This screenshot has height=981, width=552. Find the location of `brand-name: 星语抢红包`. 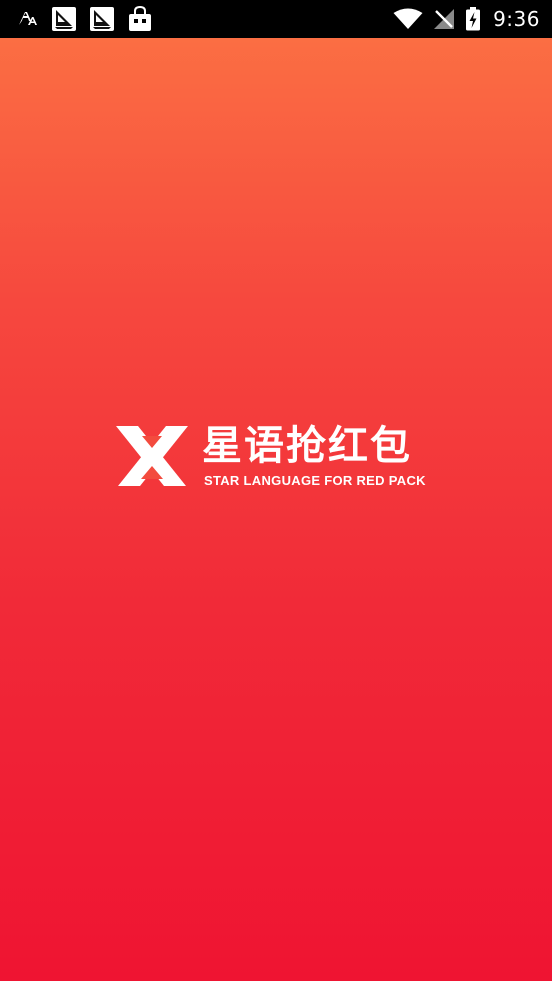

brand-name: 星语抢红包 is located at coordinates (307, 446).